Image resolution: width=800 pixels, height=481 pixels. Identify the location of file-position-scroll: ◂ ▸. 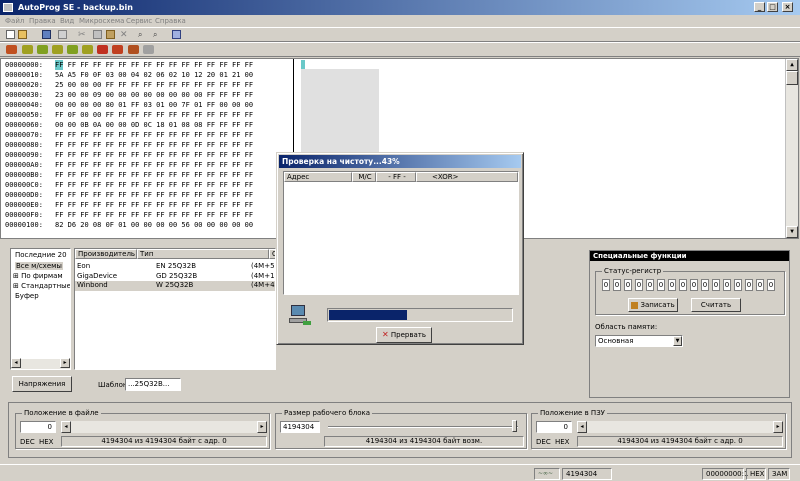
(164, 427).